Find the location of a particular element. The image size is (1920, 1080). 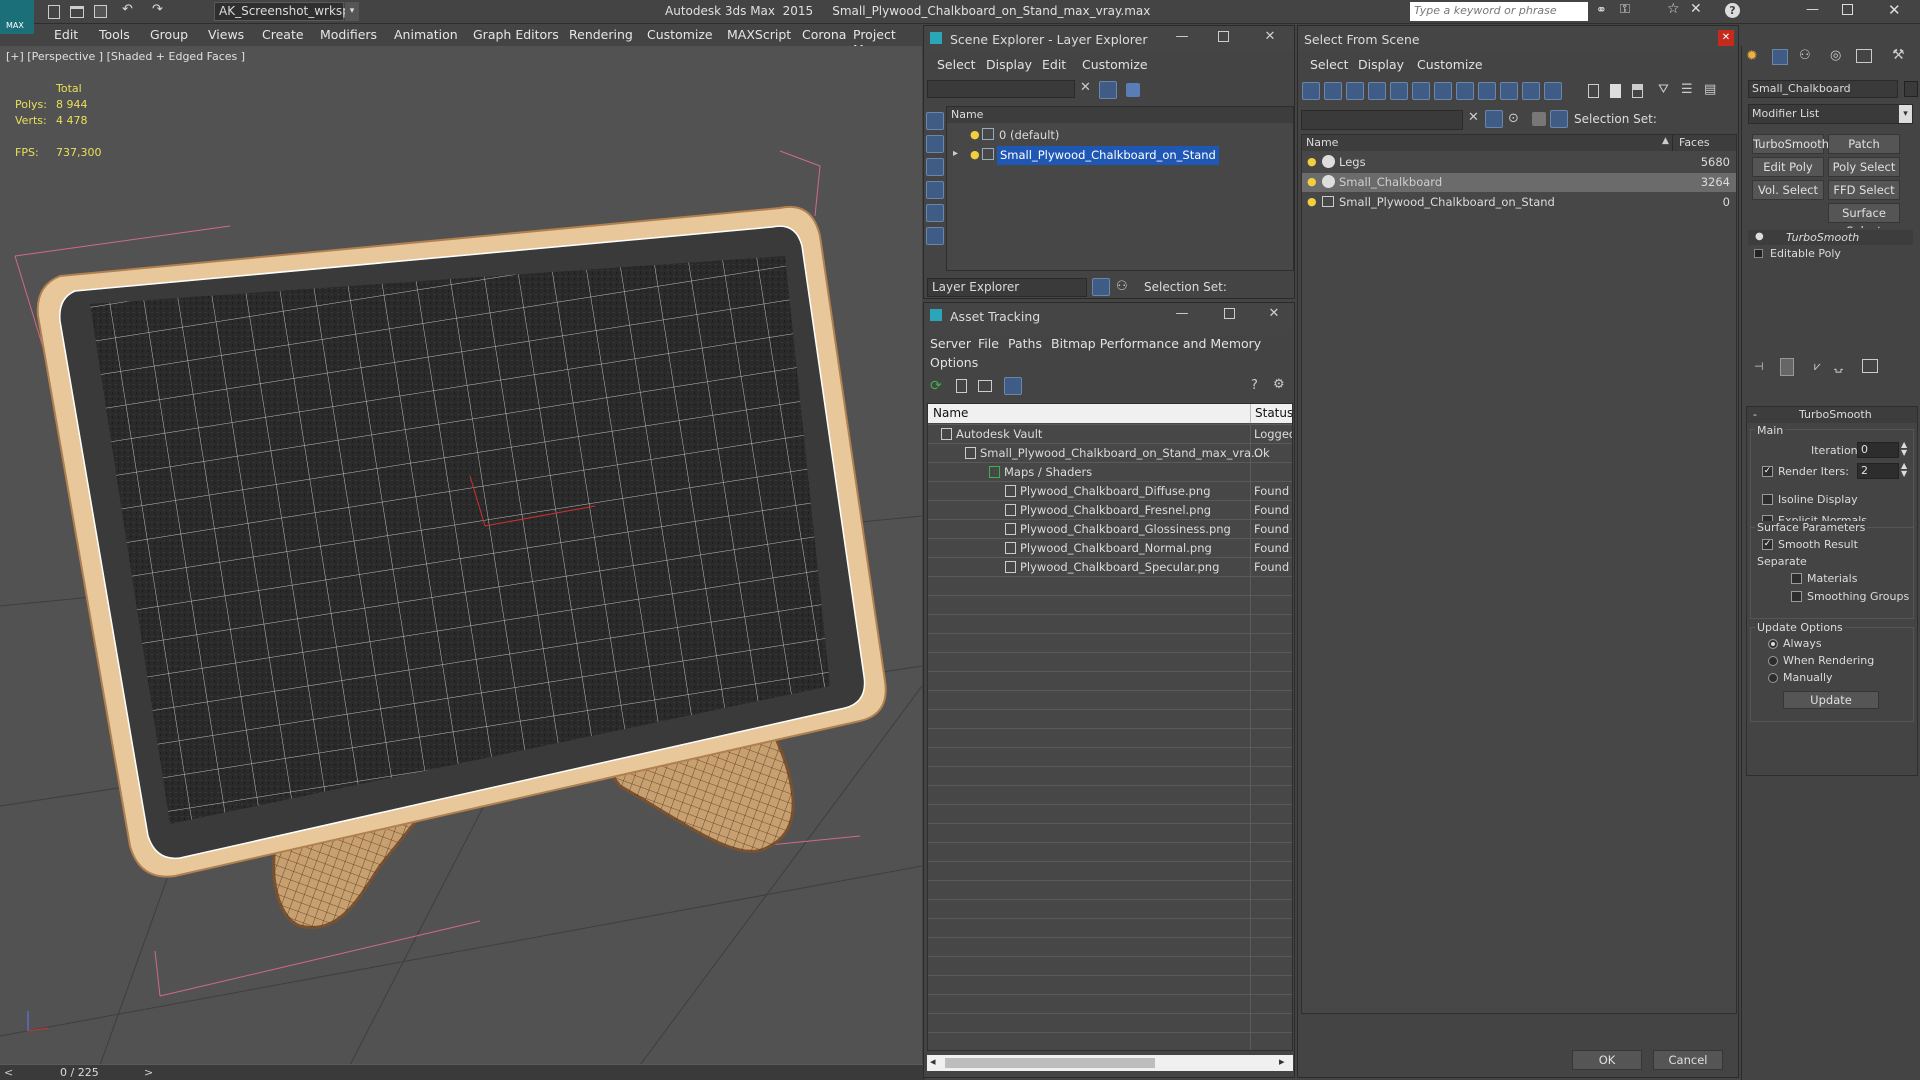

surface-select-button: Surface Select is located at coordinates (1864, 220).